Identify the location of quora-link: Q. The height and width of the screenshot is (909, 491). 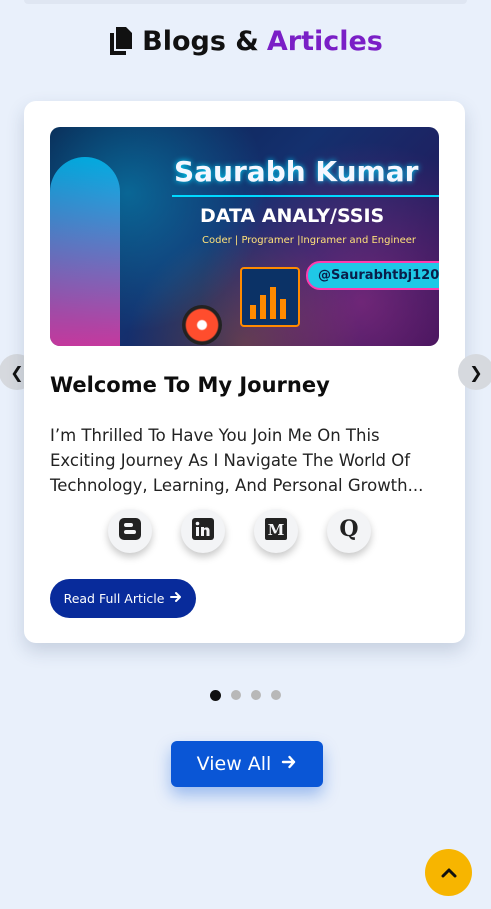
(349, 531).